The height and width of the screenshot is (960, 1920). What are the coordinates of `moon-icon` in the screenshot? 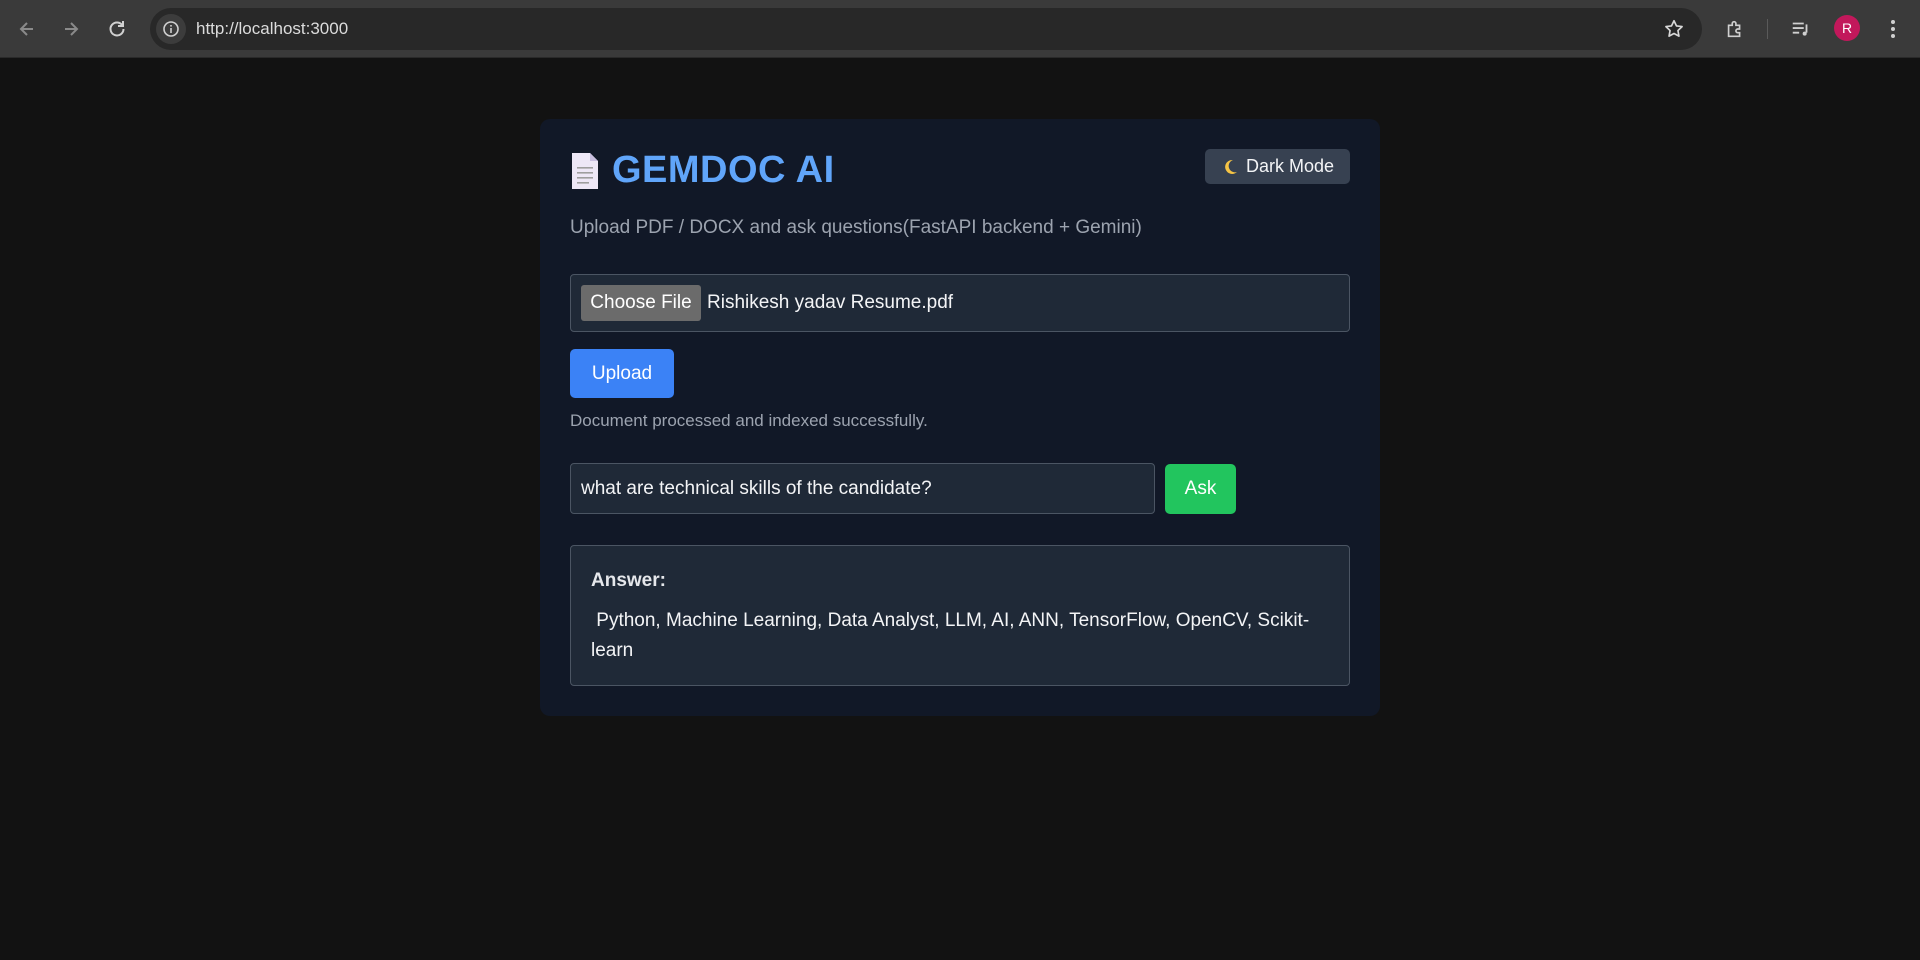 It's located at (1231, 166).